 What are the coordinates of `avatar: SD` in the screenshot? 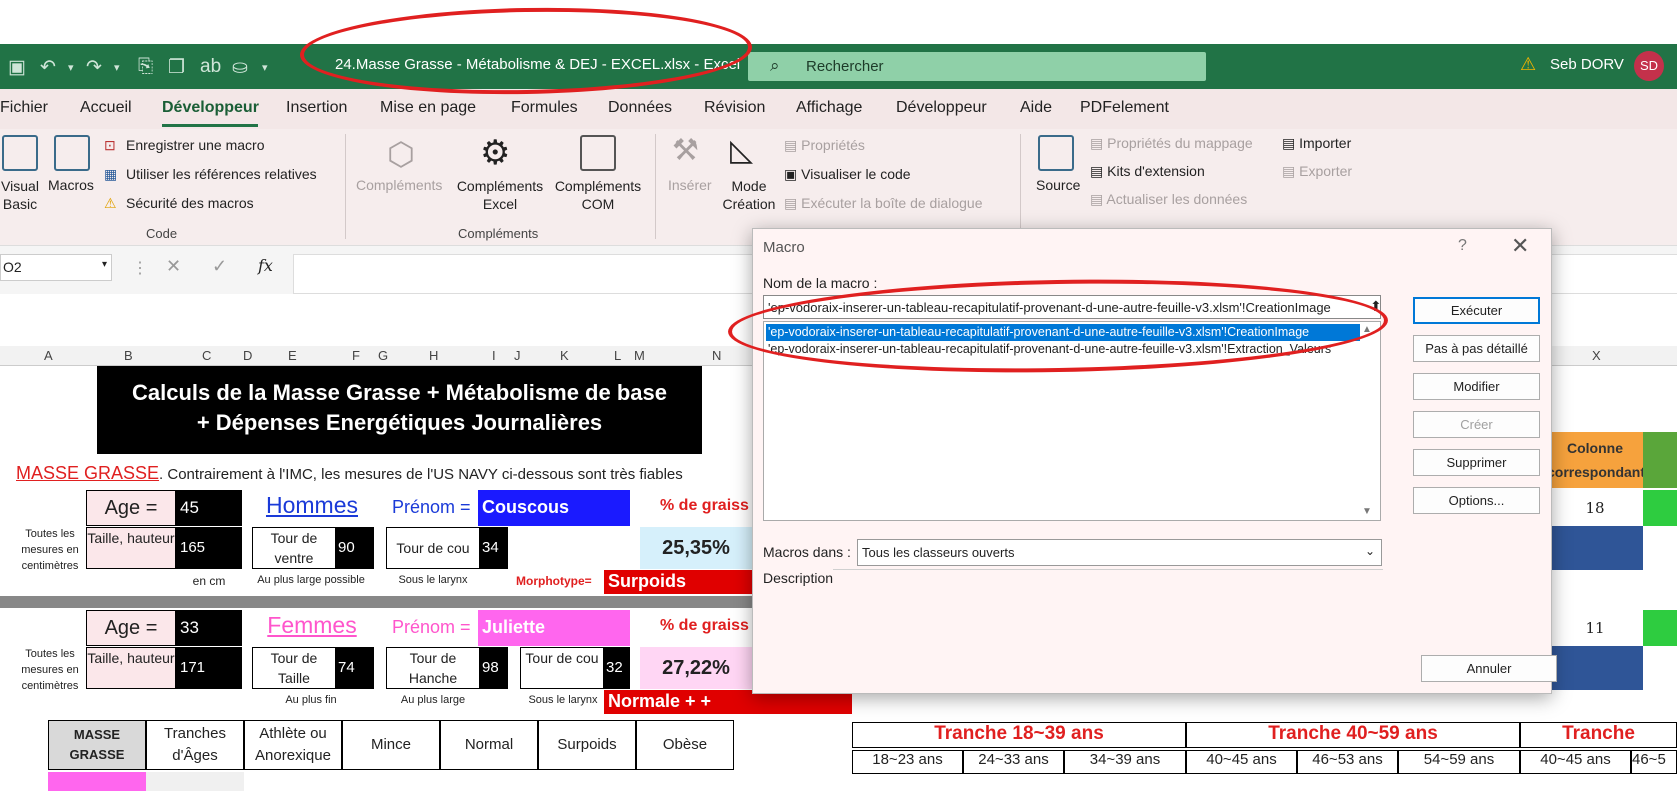 It's located at (1649, 66).